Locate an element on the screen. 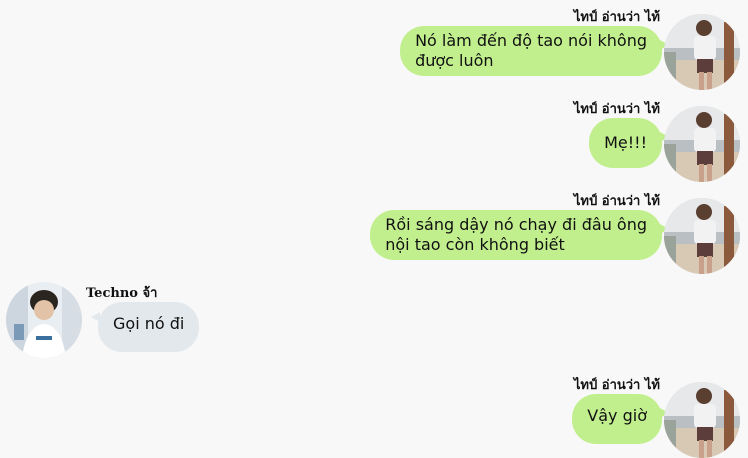 This screenshot has width=748, height=458. message-text-line: Mẹ!!! is located at coordinates (625, 142).